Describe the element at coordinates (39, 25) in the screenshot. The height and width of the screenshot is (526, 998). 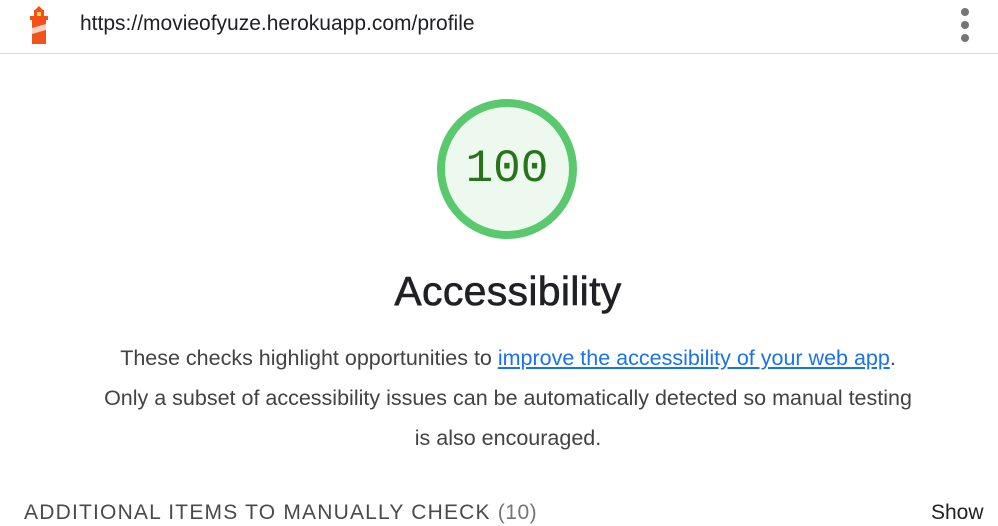
I see `lighthouse-icon` at that location.